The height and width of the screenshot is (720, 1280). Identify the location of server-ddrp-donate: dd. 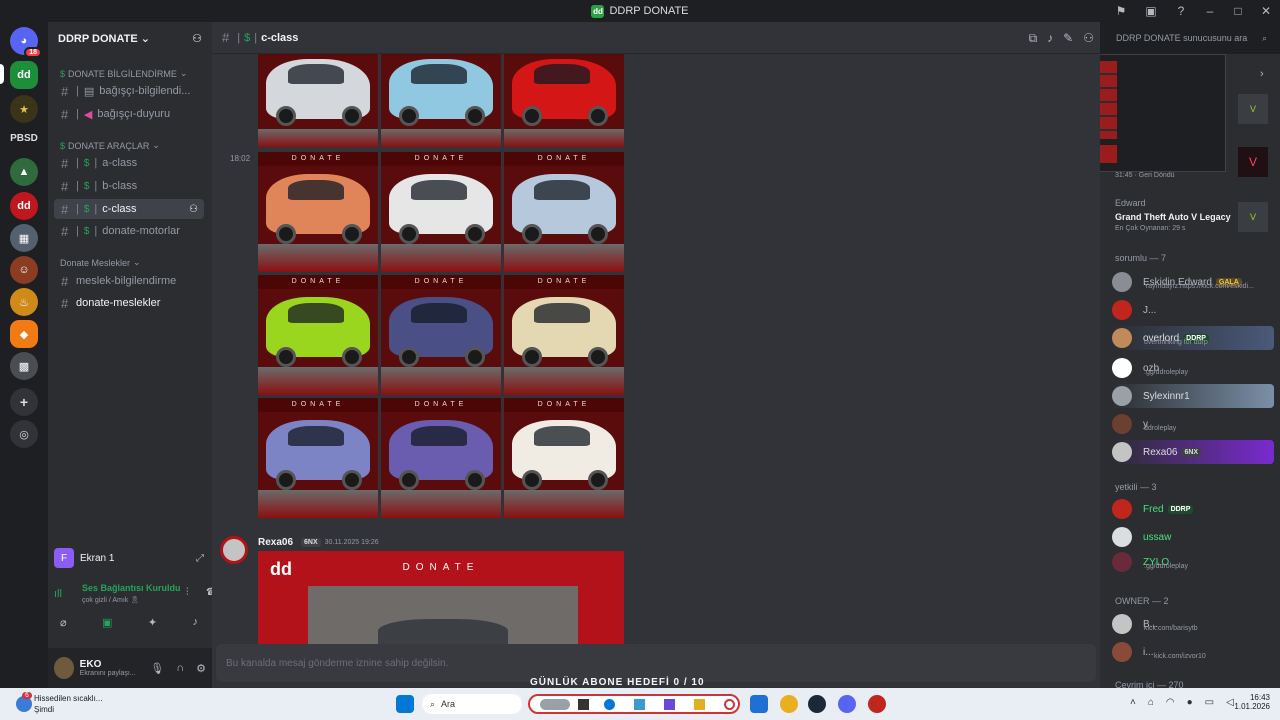
(24, 75).